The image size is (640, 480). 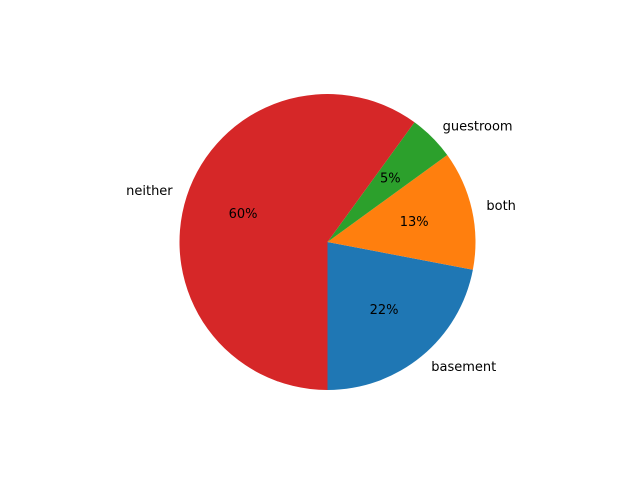 What do you see at coordinates (463, 367) in the screenshot?
I see `slice-label-basement: basement` at bounding box center [463, 367].